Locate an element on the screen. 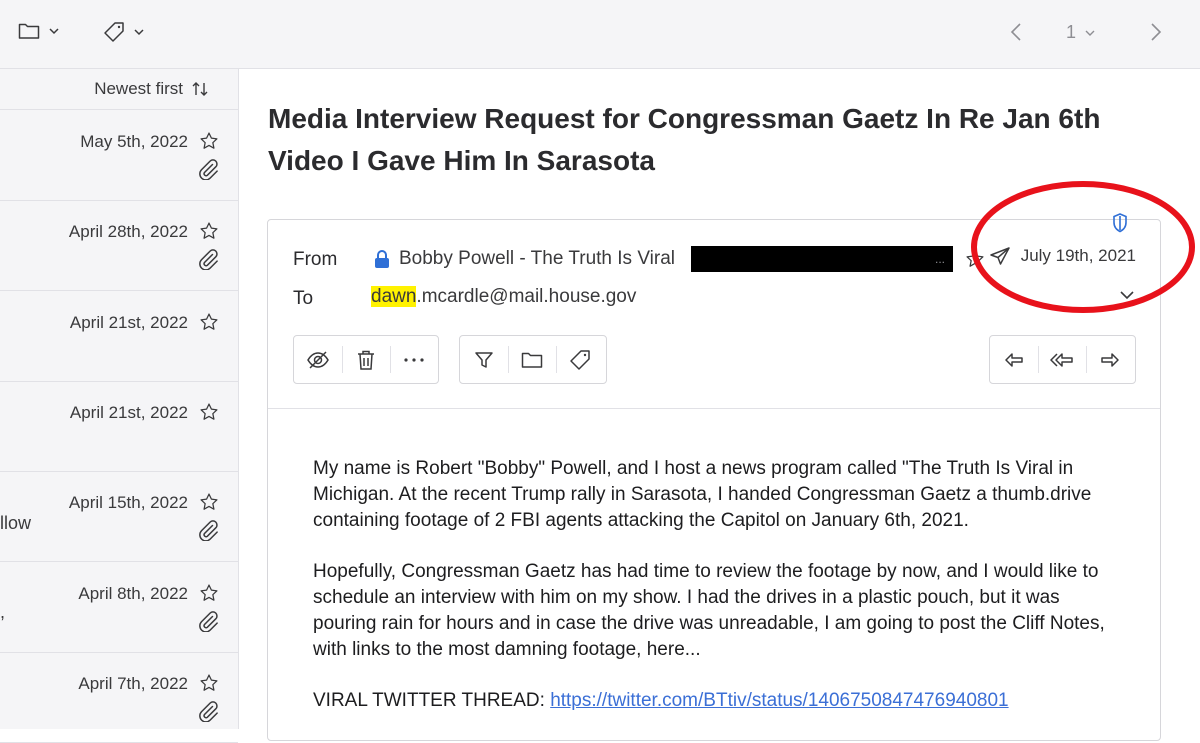 The height and width of the screenshot is (743, 1200). message-date: July 19th, 2021 is located at coordinates (1062, 256).